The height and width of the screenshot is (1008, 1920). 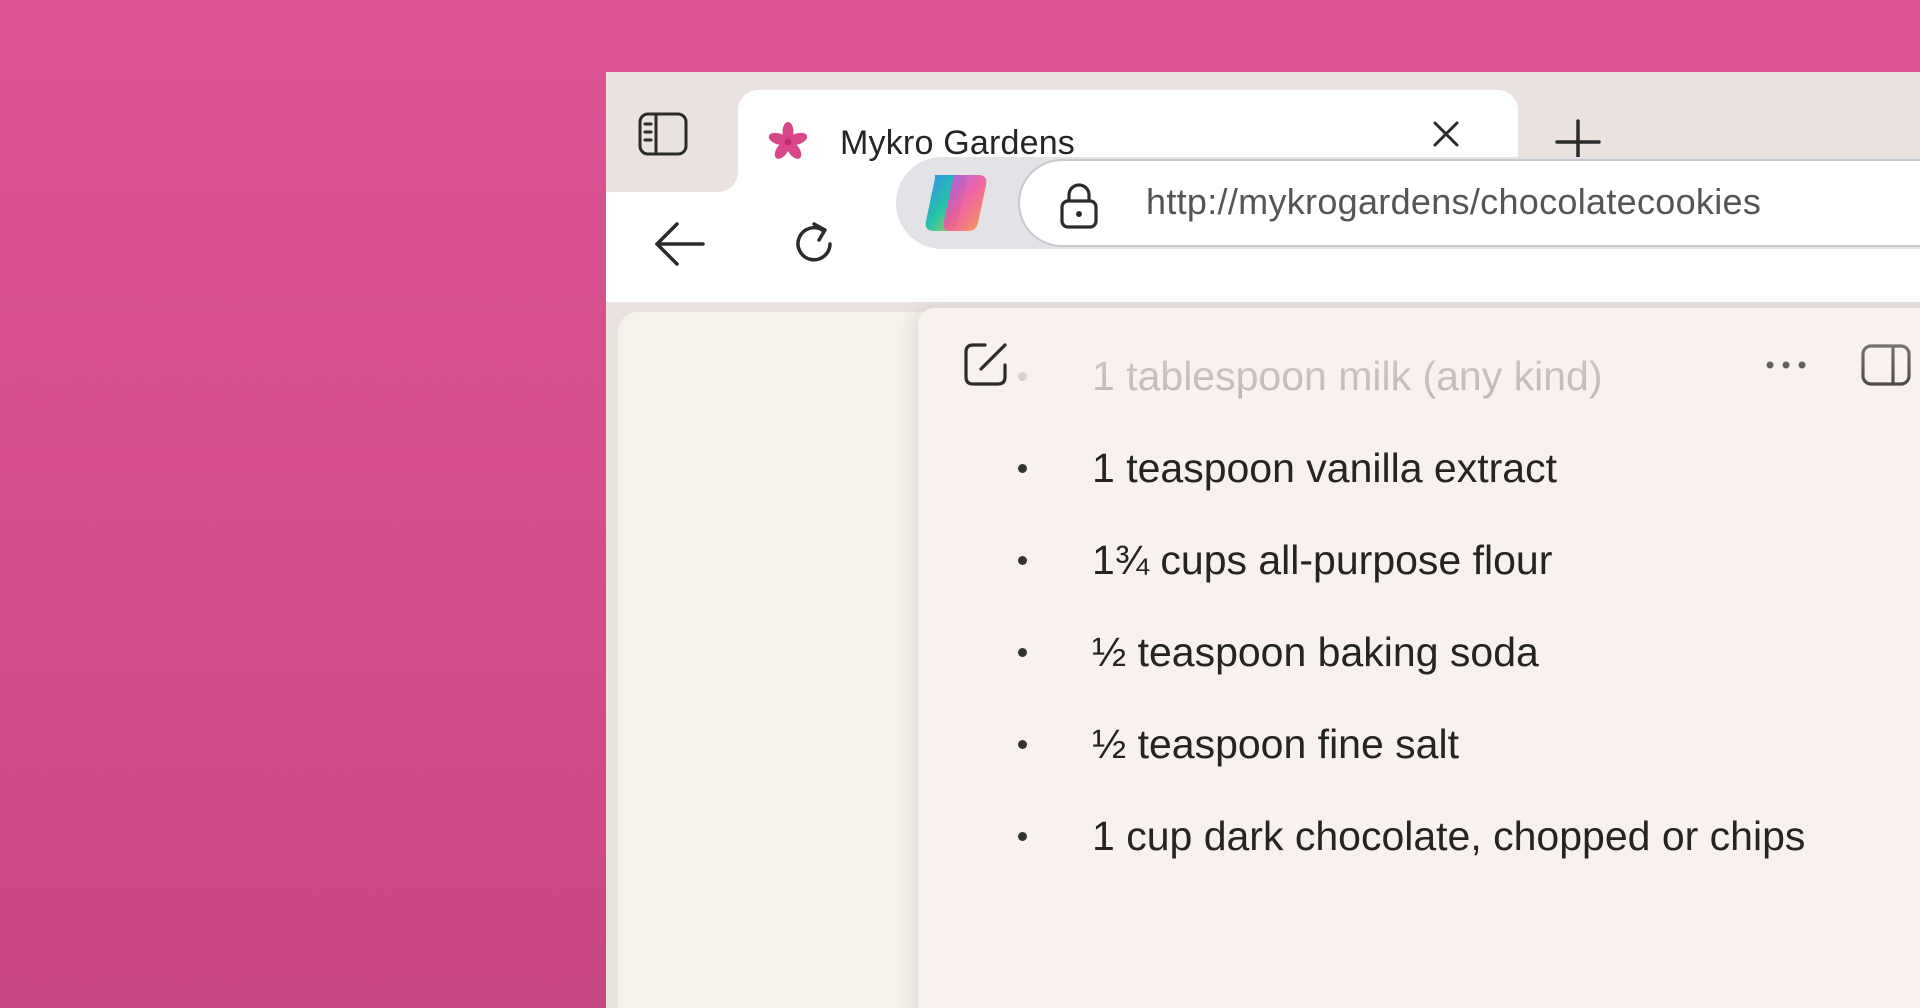 I want to click on list-item: ½ teaspoon fine salt, so click(x=1401, y=744).